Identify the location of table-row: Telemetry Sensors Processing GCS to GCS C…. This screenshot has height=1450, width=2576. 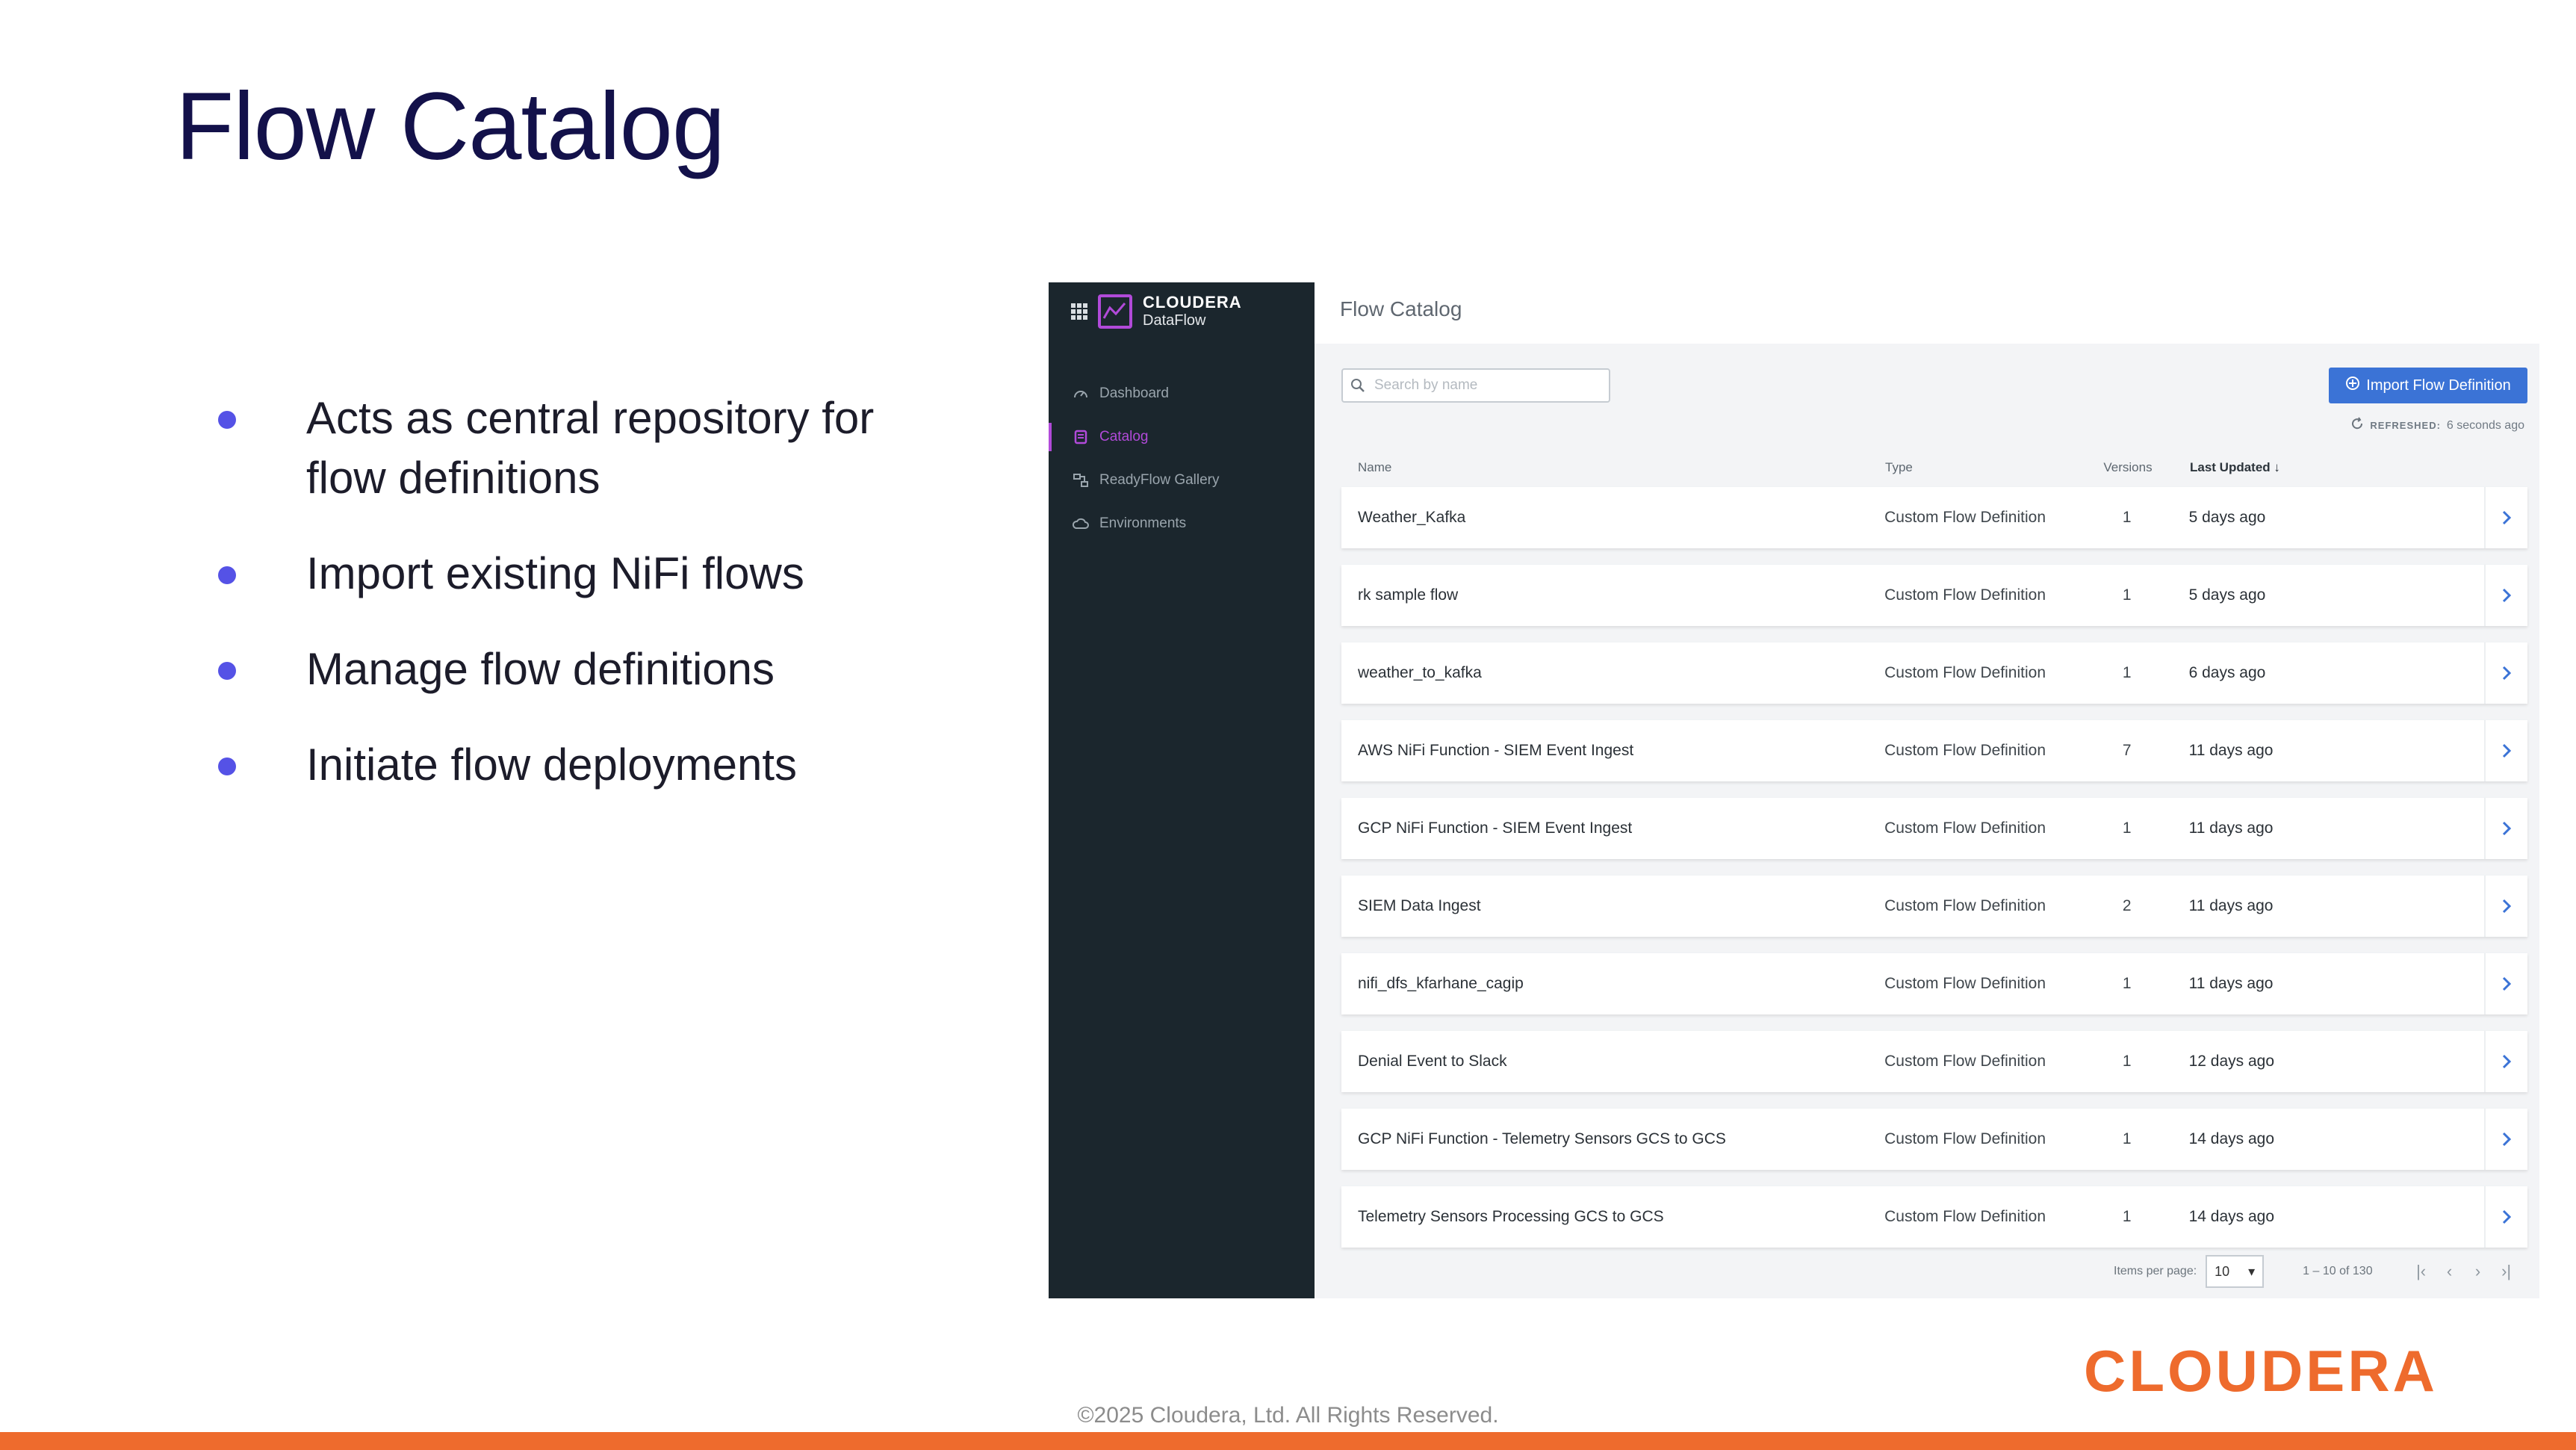
(1934, 1217).